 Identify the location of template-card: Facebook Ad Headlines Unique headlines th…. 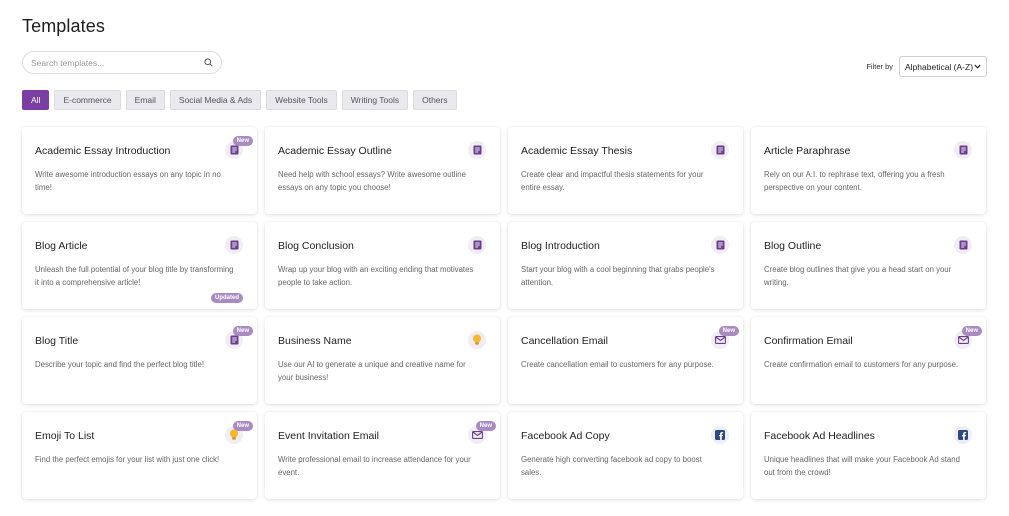
(868, 455).